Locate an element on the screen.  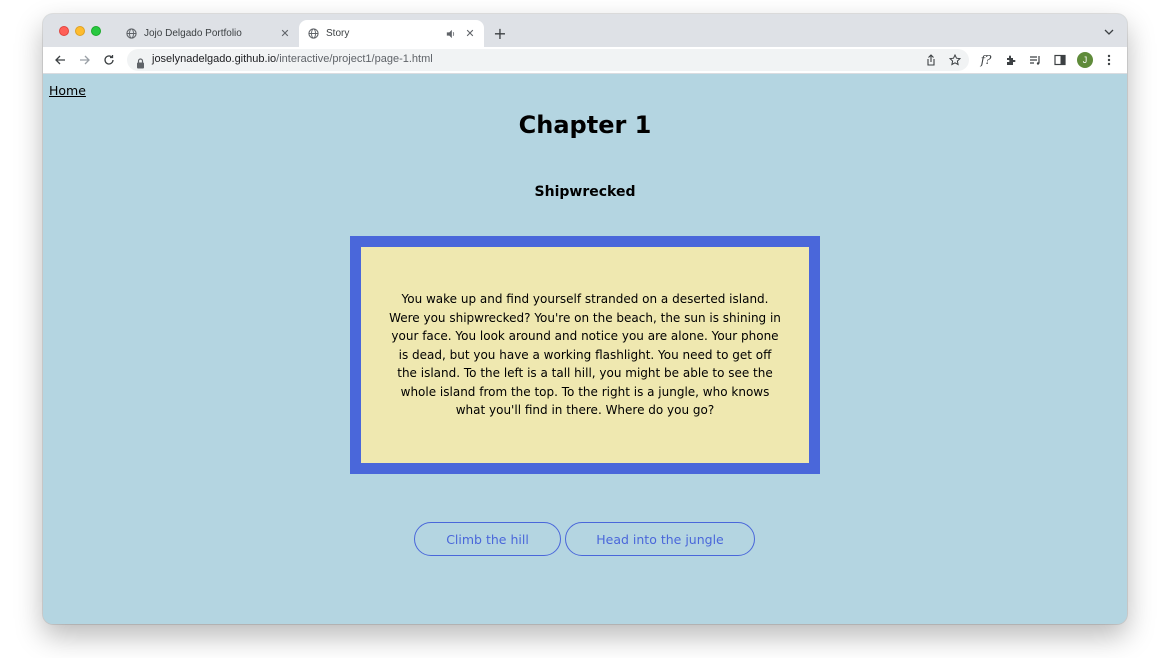
tab-title: Jojo Delgado Portfolio is located at coordinates (193, 33).